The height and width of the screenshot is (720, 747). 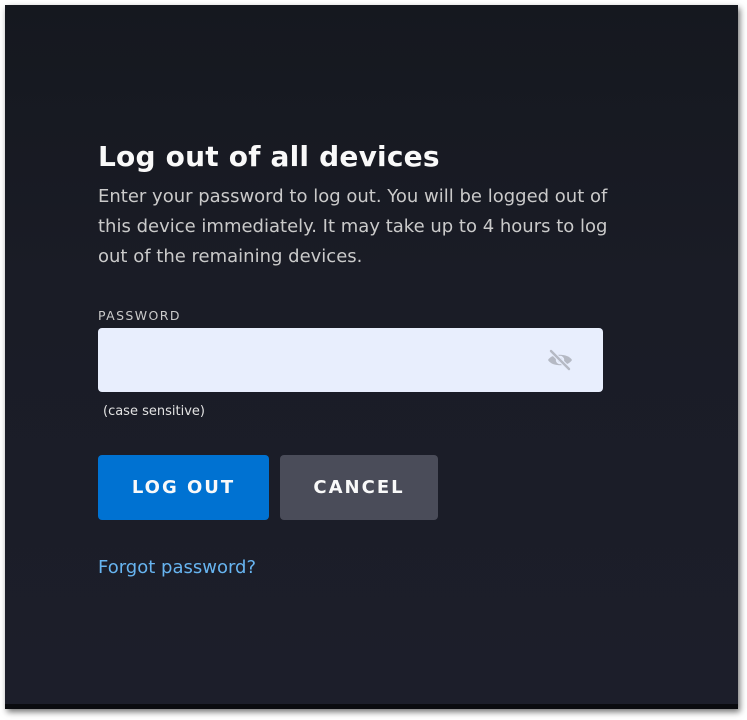 I want to click on forgot-password-link: Forgot password?, so click(x=177, y=567).